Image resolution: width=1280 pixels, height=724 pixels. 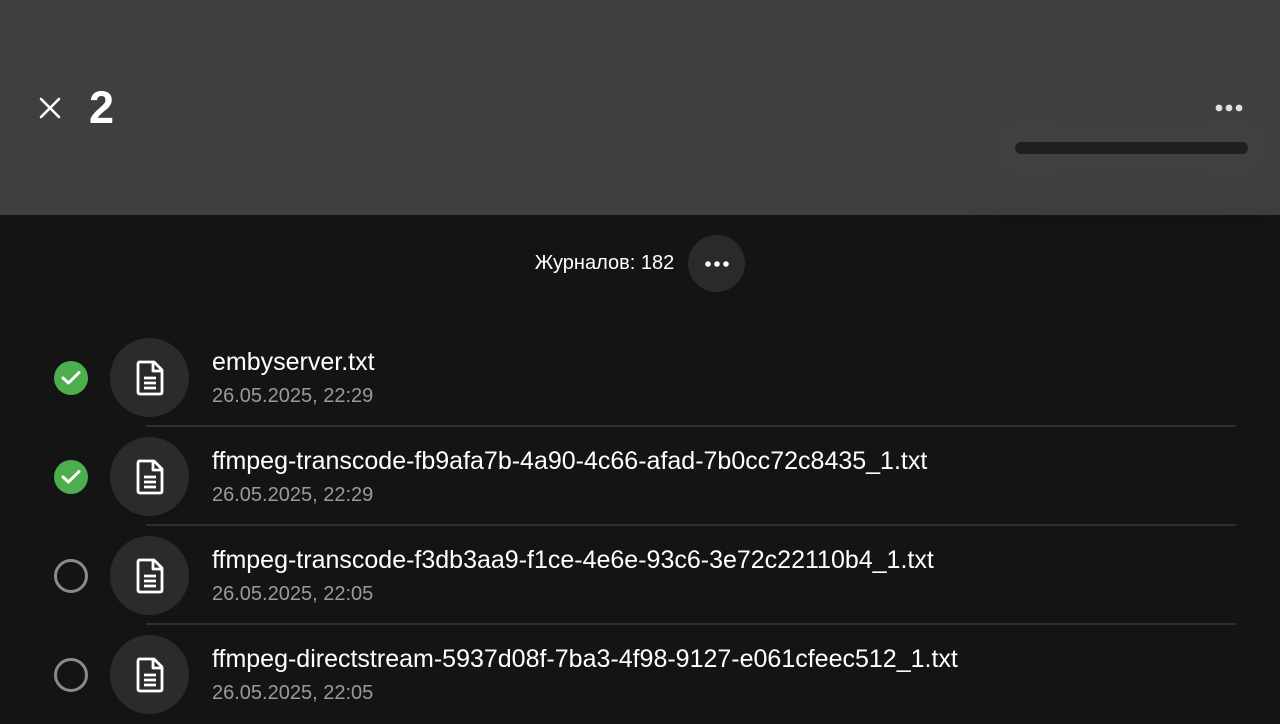 What do you see at coordinates (1131, 148) in the screenshot?
I see `header-bar` at bounding box center [1131, 148].